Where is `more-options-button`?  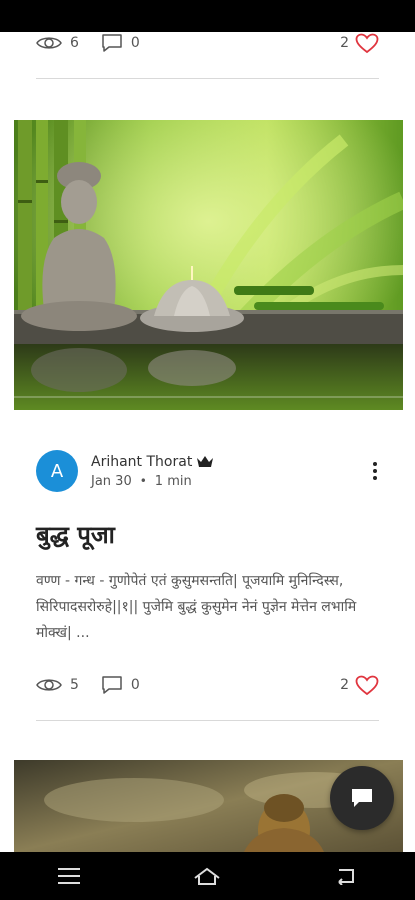
more-options-button is located at coordinates (375, 471).